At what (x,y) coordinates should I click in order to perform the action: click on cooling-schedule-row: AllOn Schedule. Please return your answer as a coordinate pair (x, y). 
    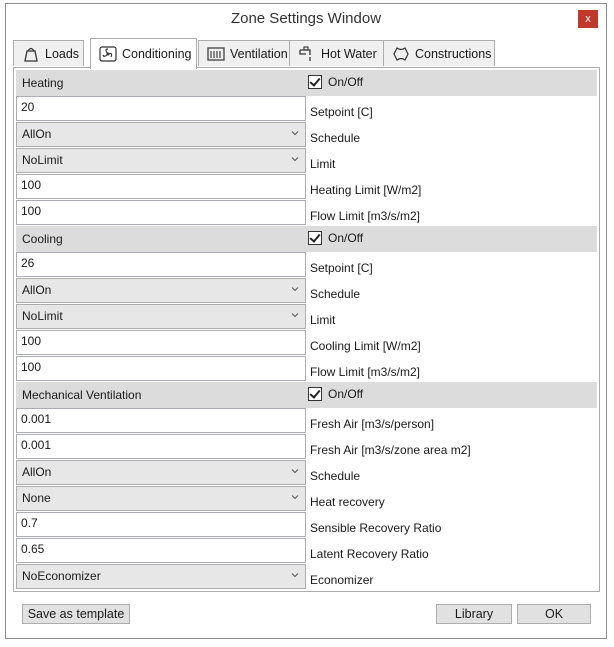
    Looking at the image, I should click on (306, 291).